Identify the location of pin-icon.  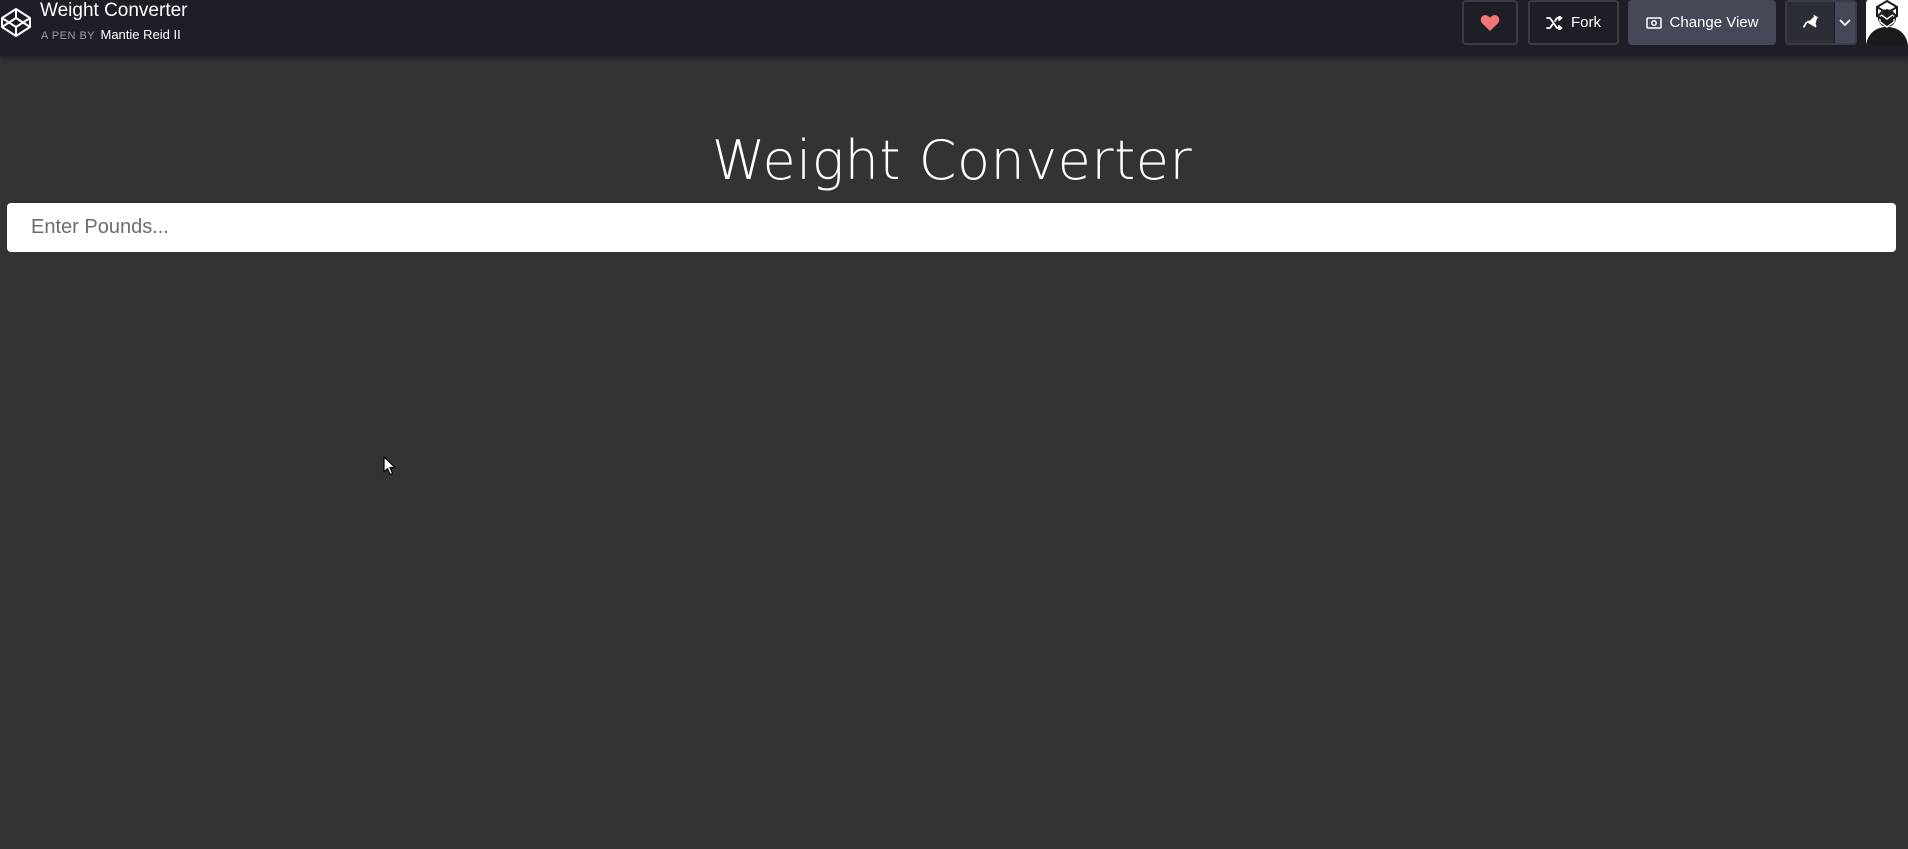
(1810, 21).